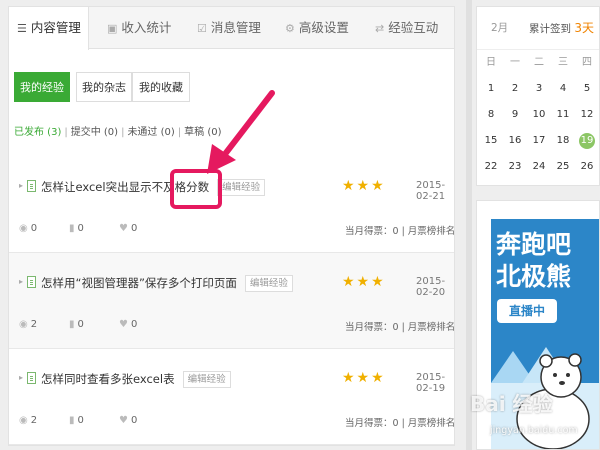 The height and width of the screenshot is (450, 600). What do you see at coordinates (150, 132) in the screenshot?
I see `filter-rejected: 未通过 (0)` at bounding box center [150, 132].